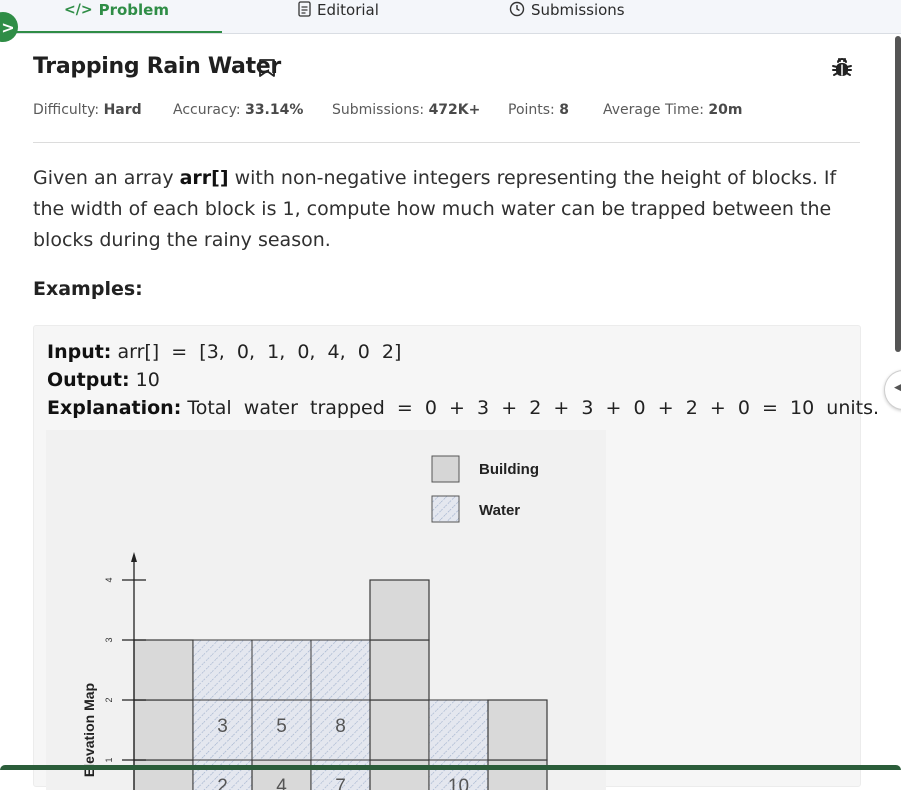  What do you see at coordinates (109, 639) in the screenshot?
I see `y-tick-label: 3` at bounding box center [109, 639].